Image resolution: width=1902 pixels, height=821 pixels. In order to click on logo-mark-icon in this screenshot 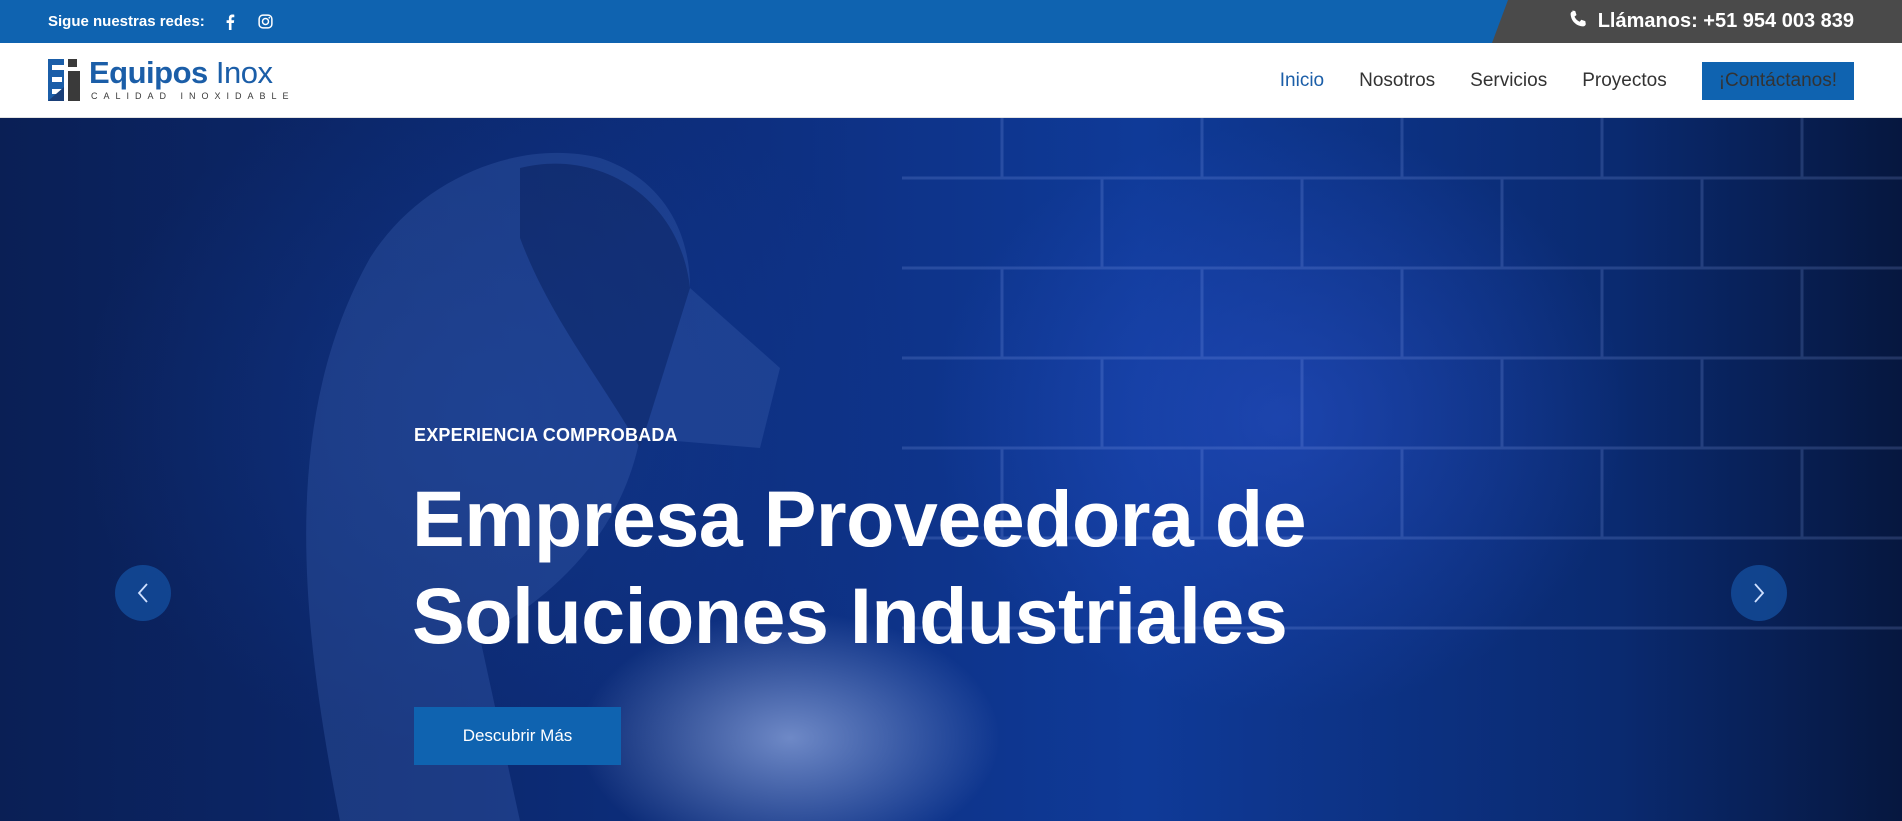, I will do `click(65, 79)`.